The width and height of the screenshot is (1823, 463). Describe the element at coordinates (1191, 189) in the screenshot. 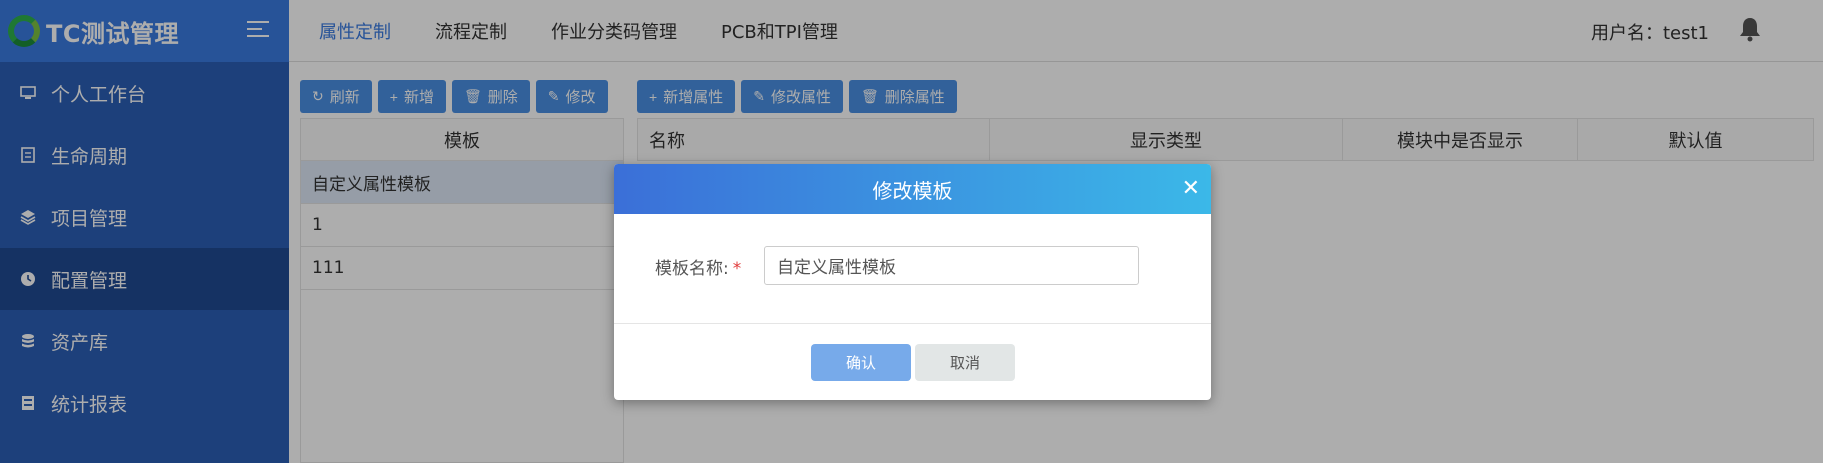

I see `close-icon: ✕` at that location.